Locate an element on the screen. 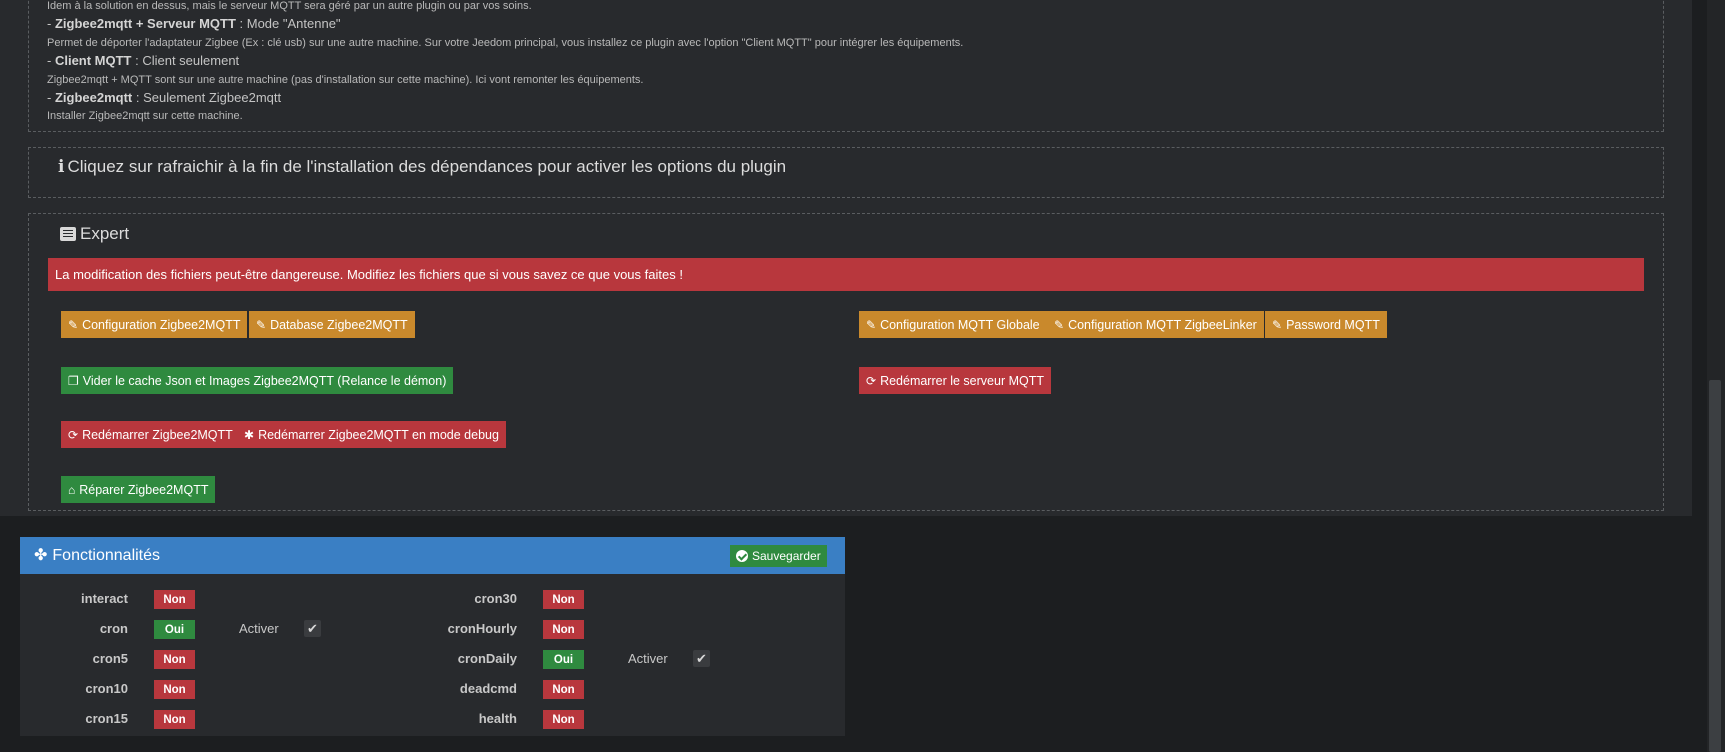  expert-title: Expert is located at coordinates (94, 234).